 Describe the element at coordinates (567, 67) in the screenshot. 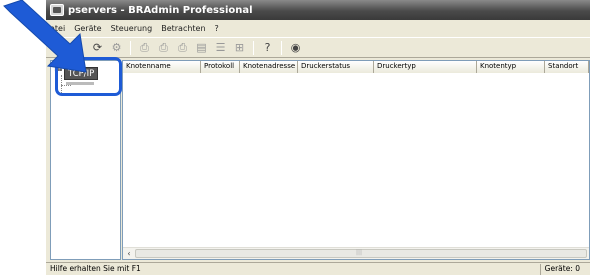

I see `column-header-standort: Standort` at that location.